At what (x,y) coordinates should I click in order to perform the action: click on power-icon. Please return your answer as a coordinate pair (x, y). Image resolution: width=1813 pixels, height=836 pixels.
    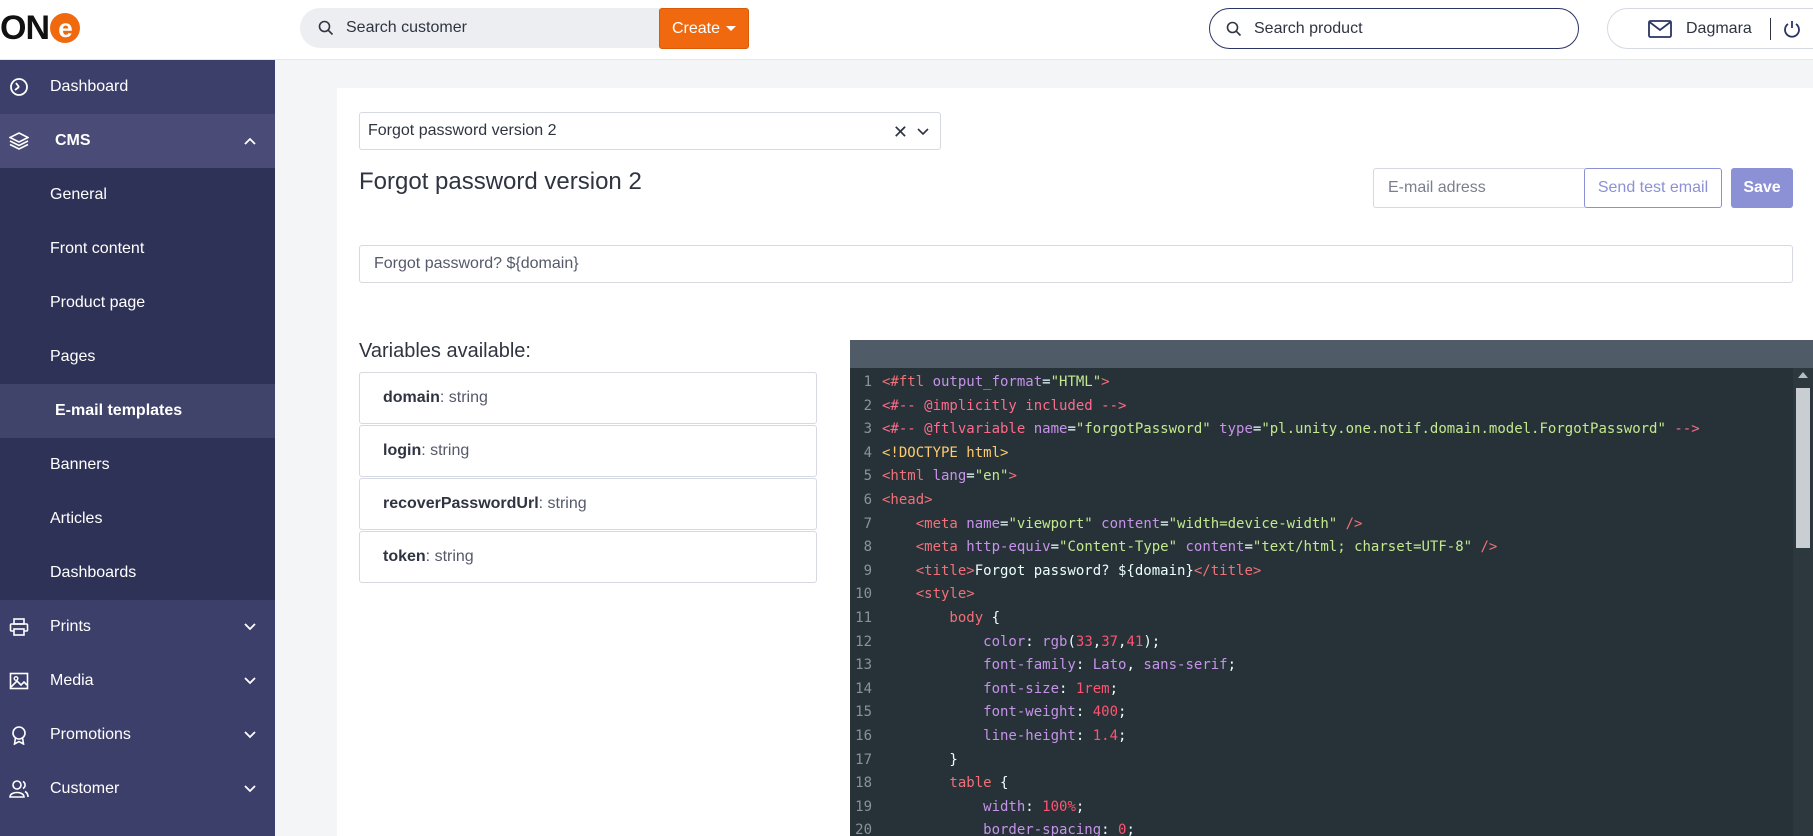
    Looking at the image, I should click on (1792, 29).